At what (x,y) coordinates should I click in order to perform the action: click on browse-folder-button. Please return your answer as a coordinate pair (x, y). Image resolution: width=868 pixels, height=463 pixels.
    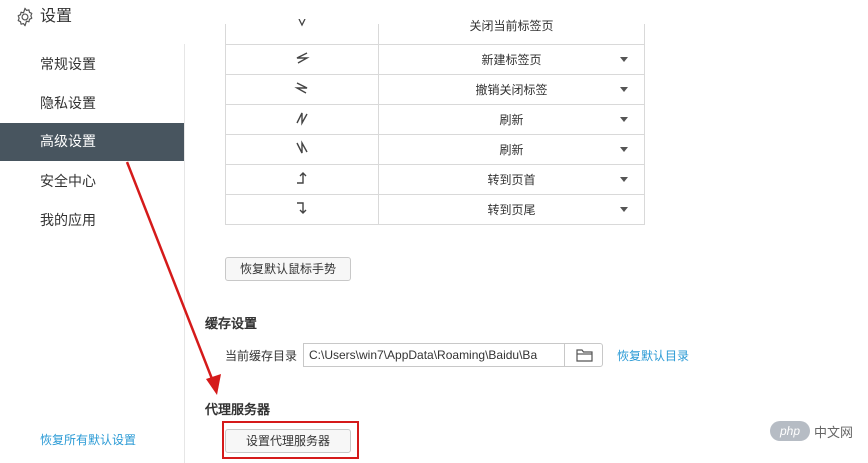
    Looking at the image, I should click on (583, 355).